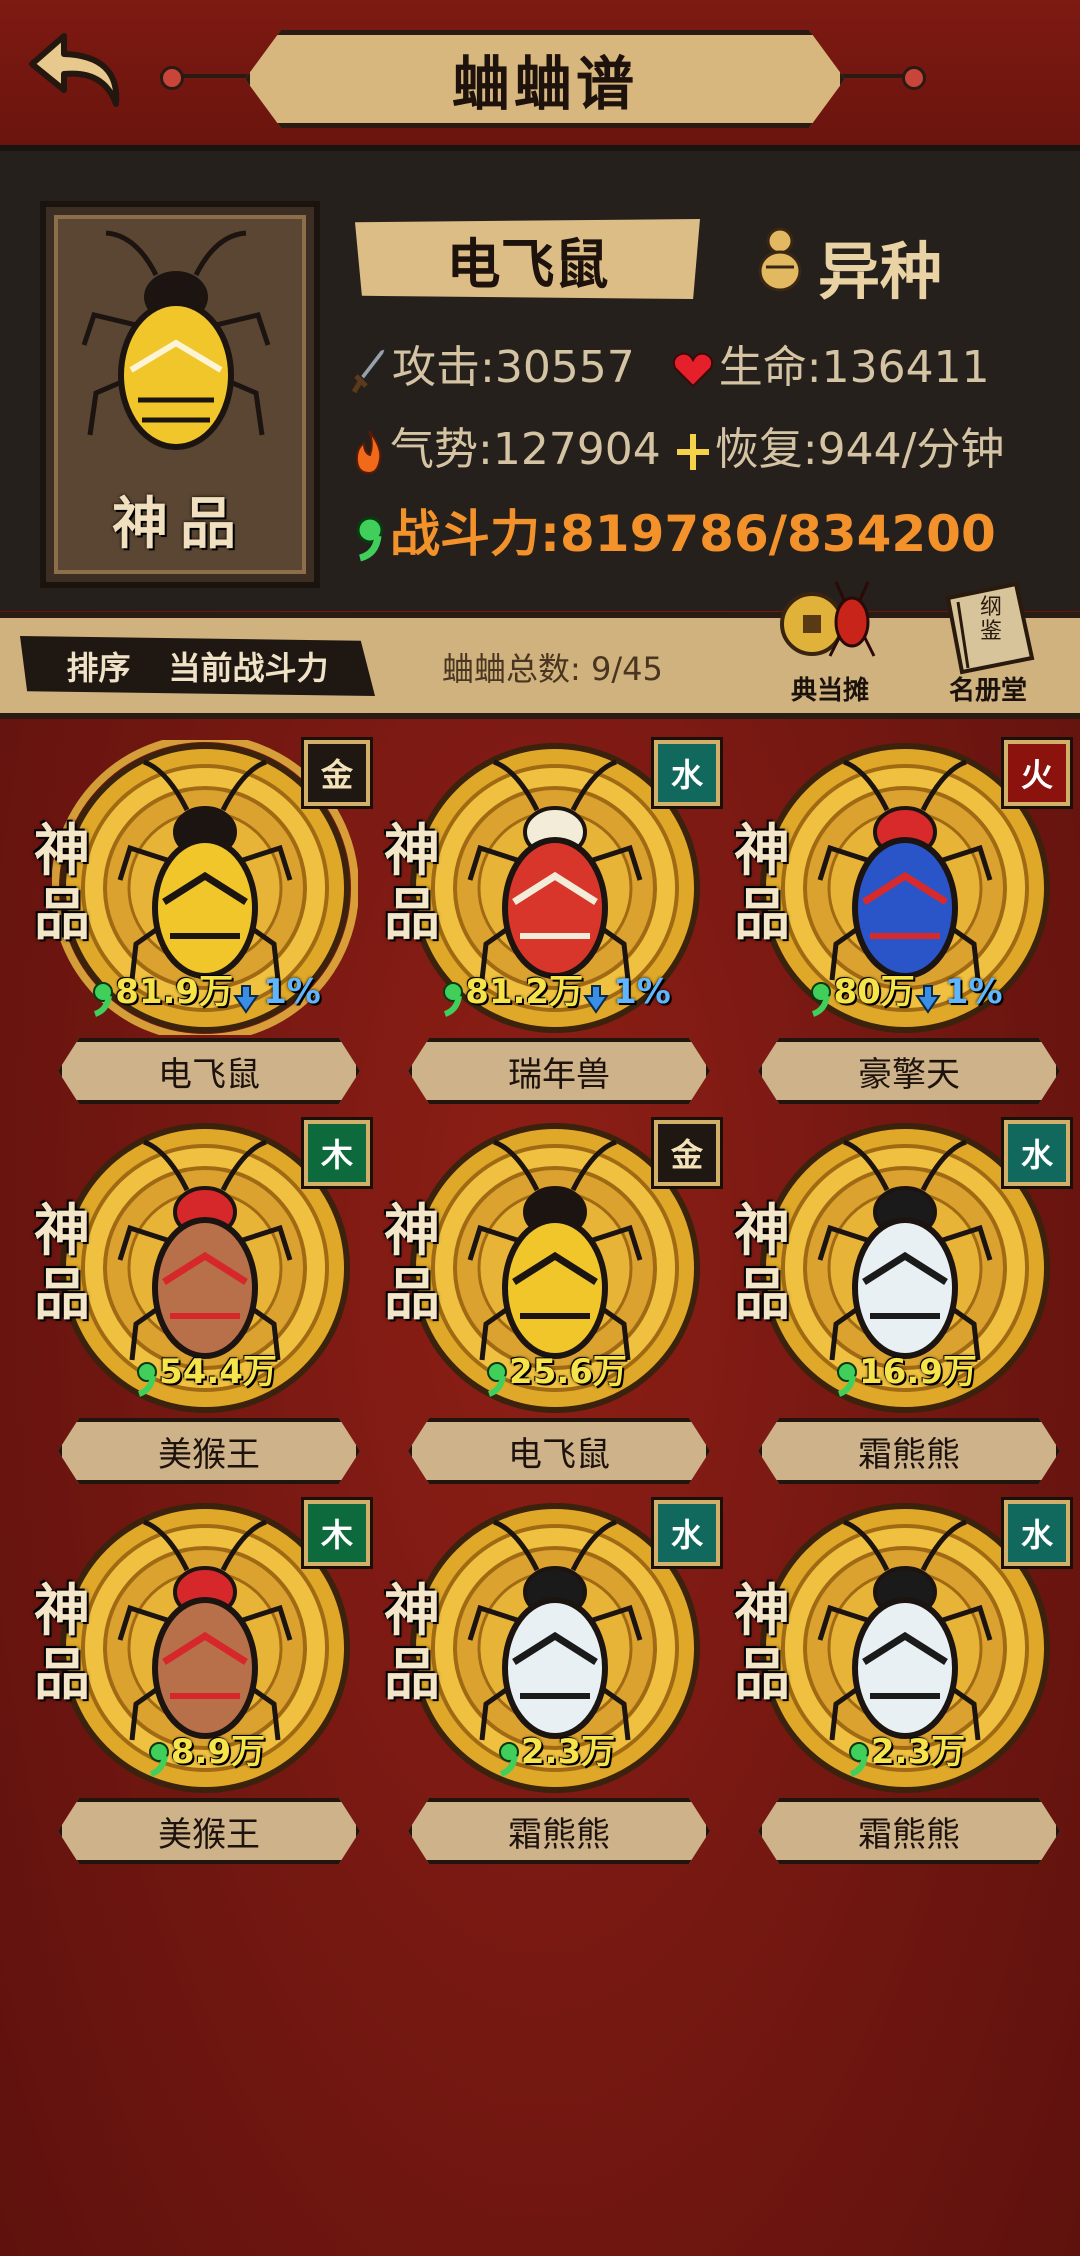 The image size is (1080, 2256). What do you see at coordinates (525, 449) in the screenshot?
I see `momentum-value: 气势:127904` at bounding box center [525, 449].